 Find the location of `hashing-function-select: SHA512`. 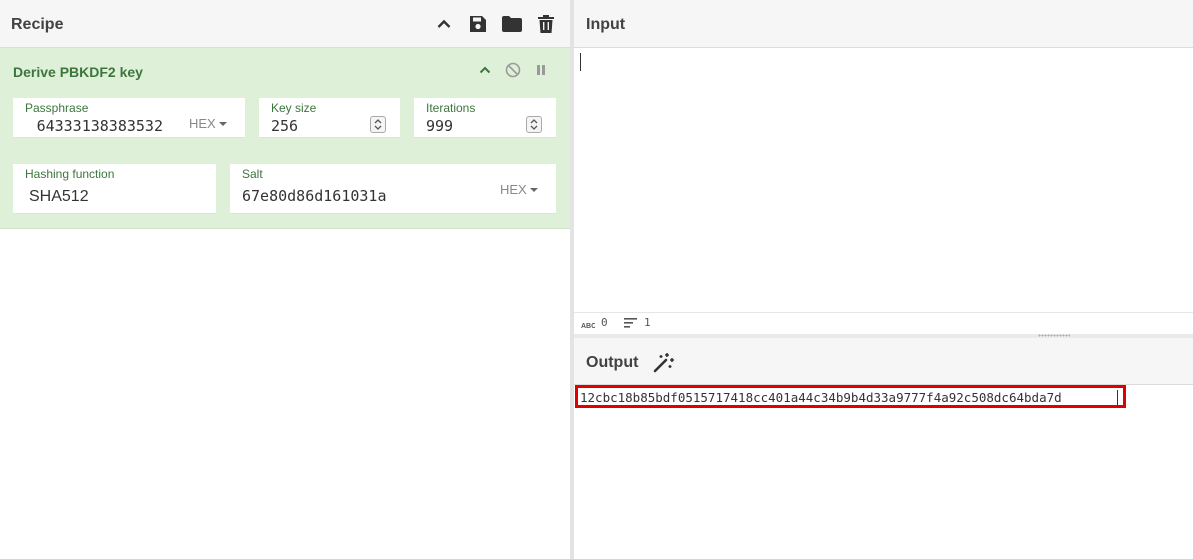

hashing-function-select: SHA512 is located at coordinates (59, 197).